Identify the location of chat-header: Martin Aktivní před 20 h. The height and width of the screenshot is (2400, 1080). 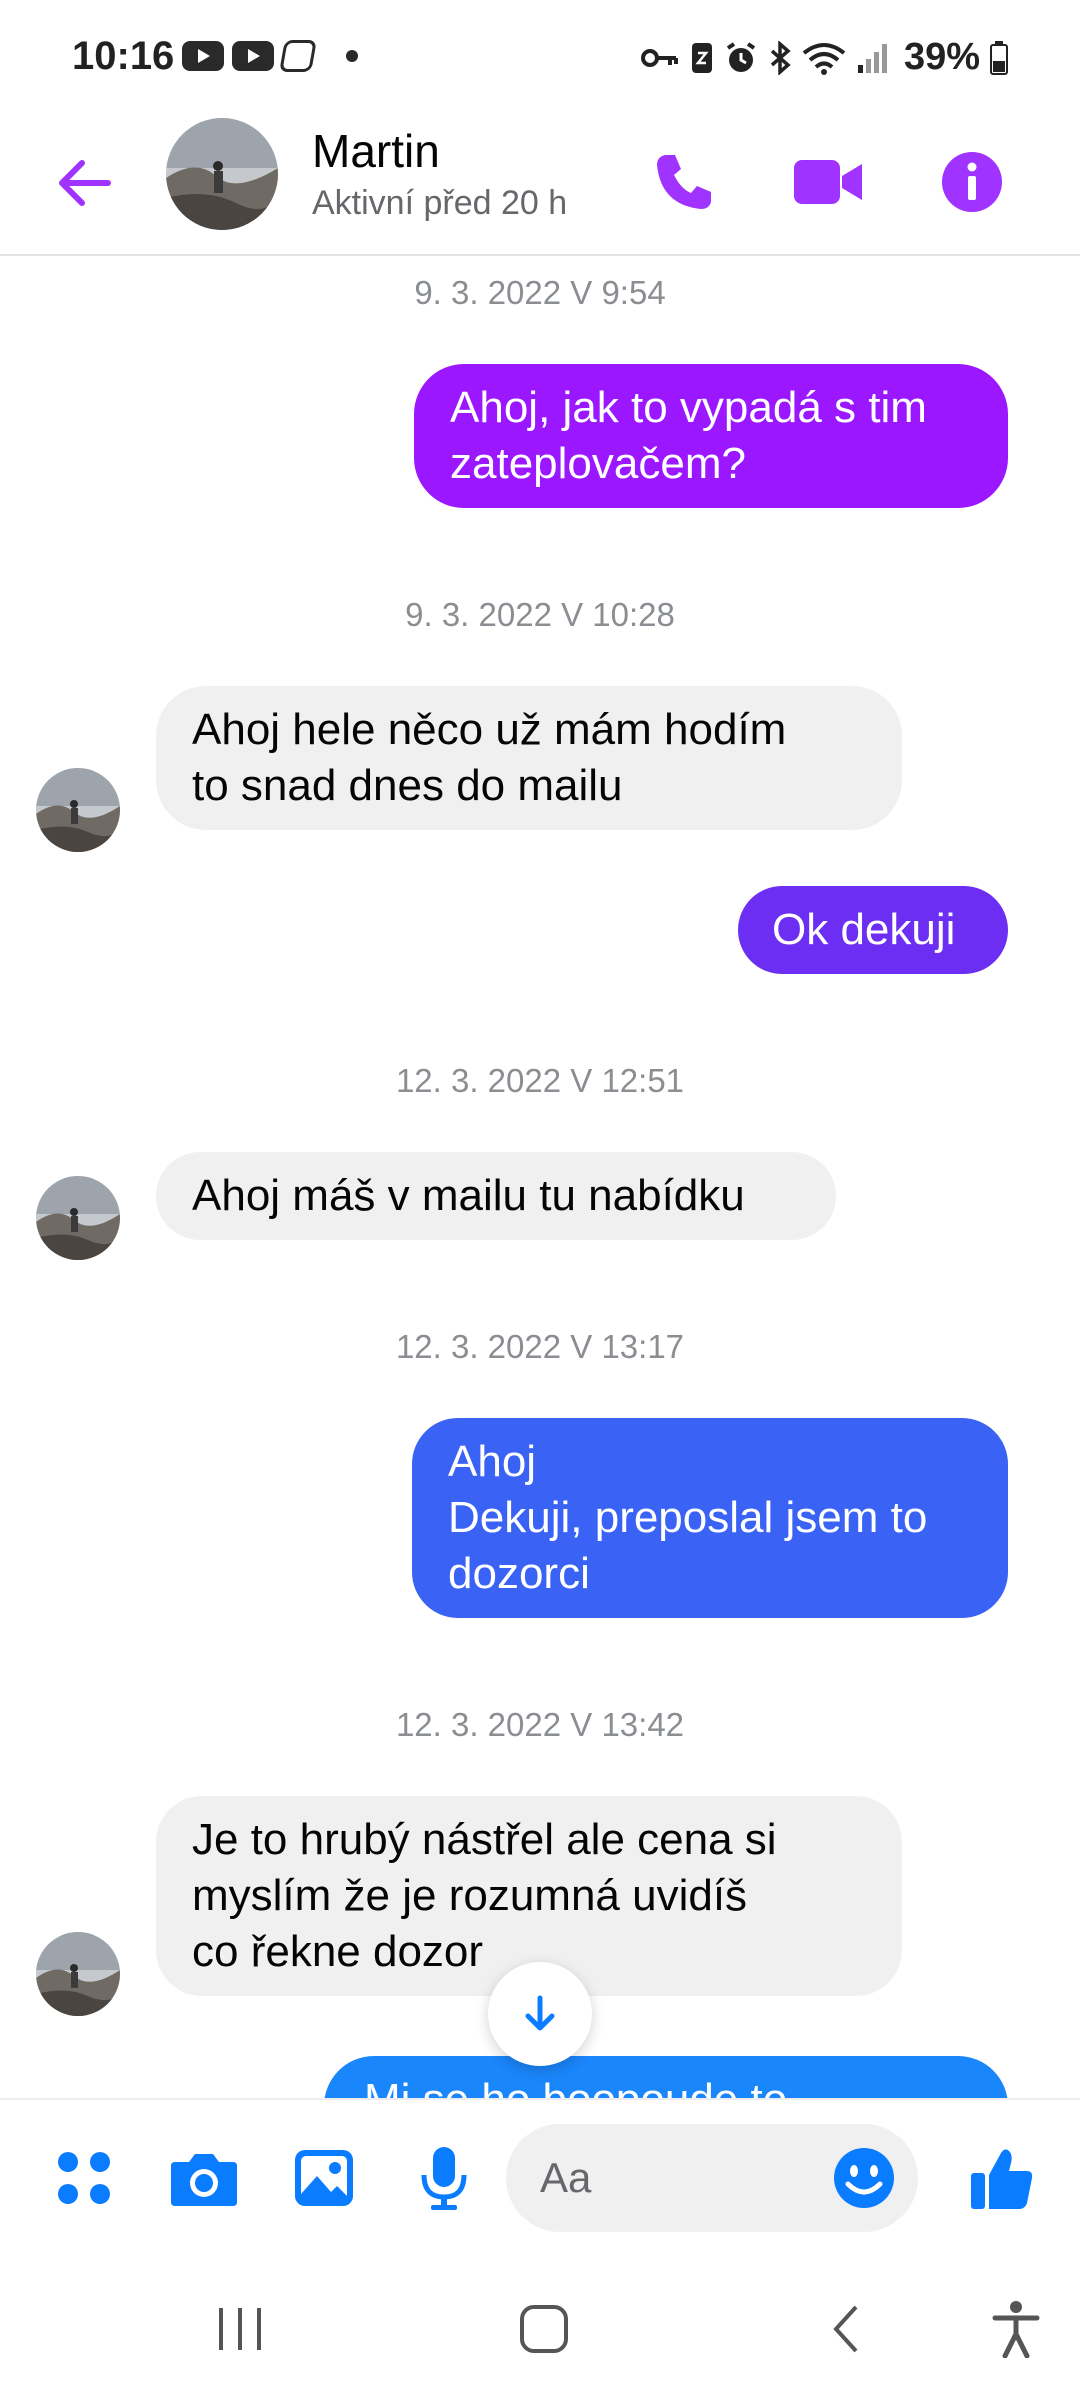
(540, 187).